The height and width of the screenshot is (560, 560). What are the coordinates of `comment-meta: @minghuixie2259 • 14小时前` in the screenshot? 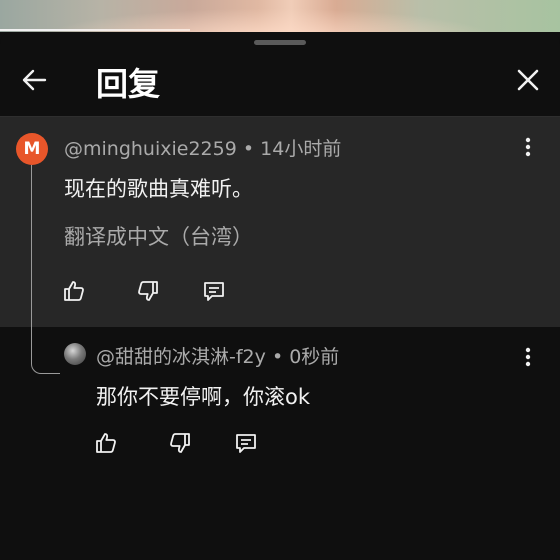 It's located at (202, 147).